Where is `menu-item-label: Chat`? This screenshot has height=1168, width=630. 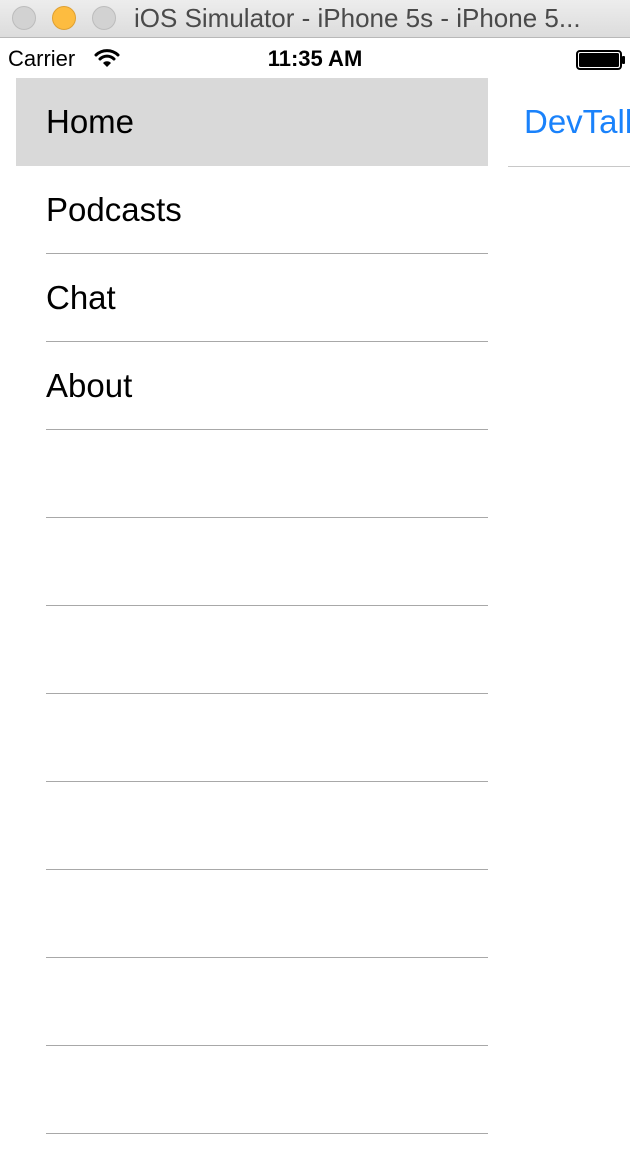
menu-item-label: Chat is located at coordinates (81, 297).